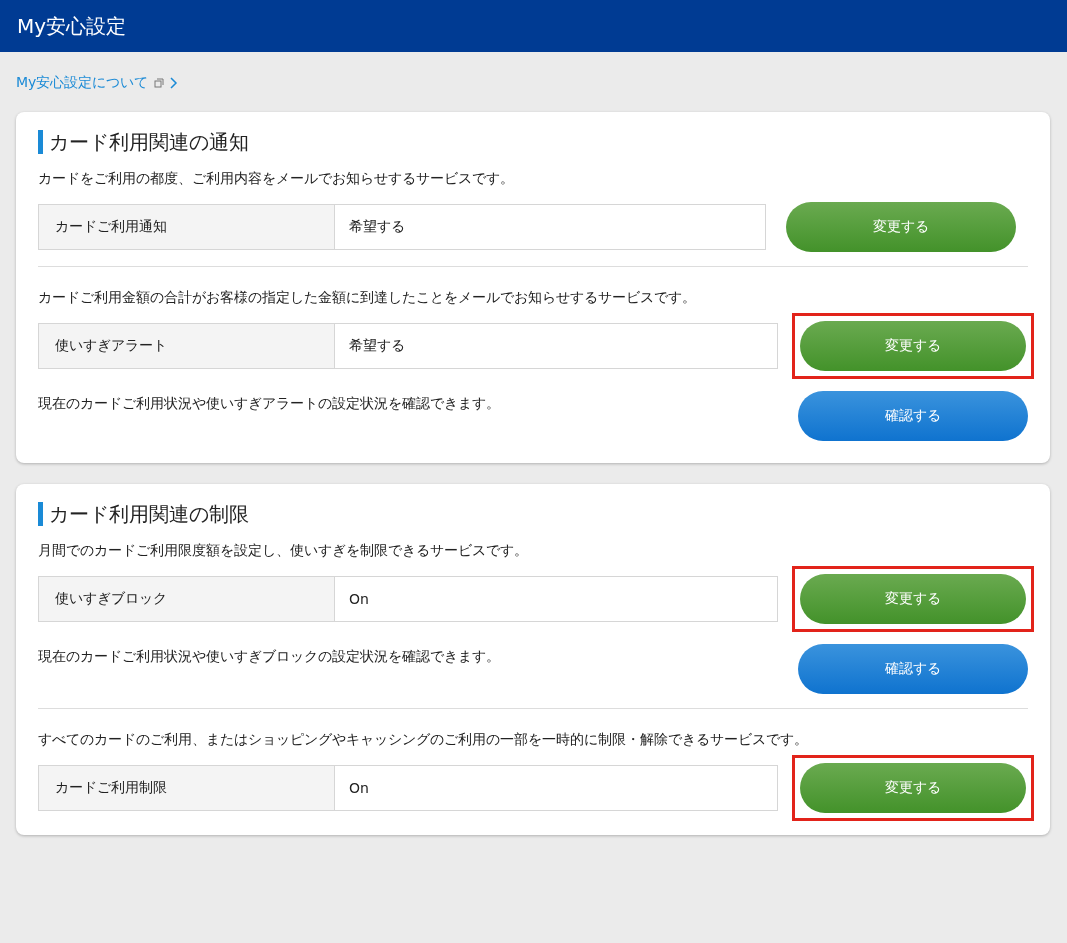  Describe the element at coordinates (187, 227) in the screenshot. I see `setting-label: カードご利用通知` at that location.